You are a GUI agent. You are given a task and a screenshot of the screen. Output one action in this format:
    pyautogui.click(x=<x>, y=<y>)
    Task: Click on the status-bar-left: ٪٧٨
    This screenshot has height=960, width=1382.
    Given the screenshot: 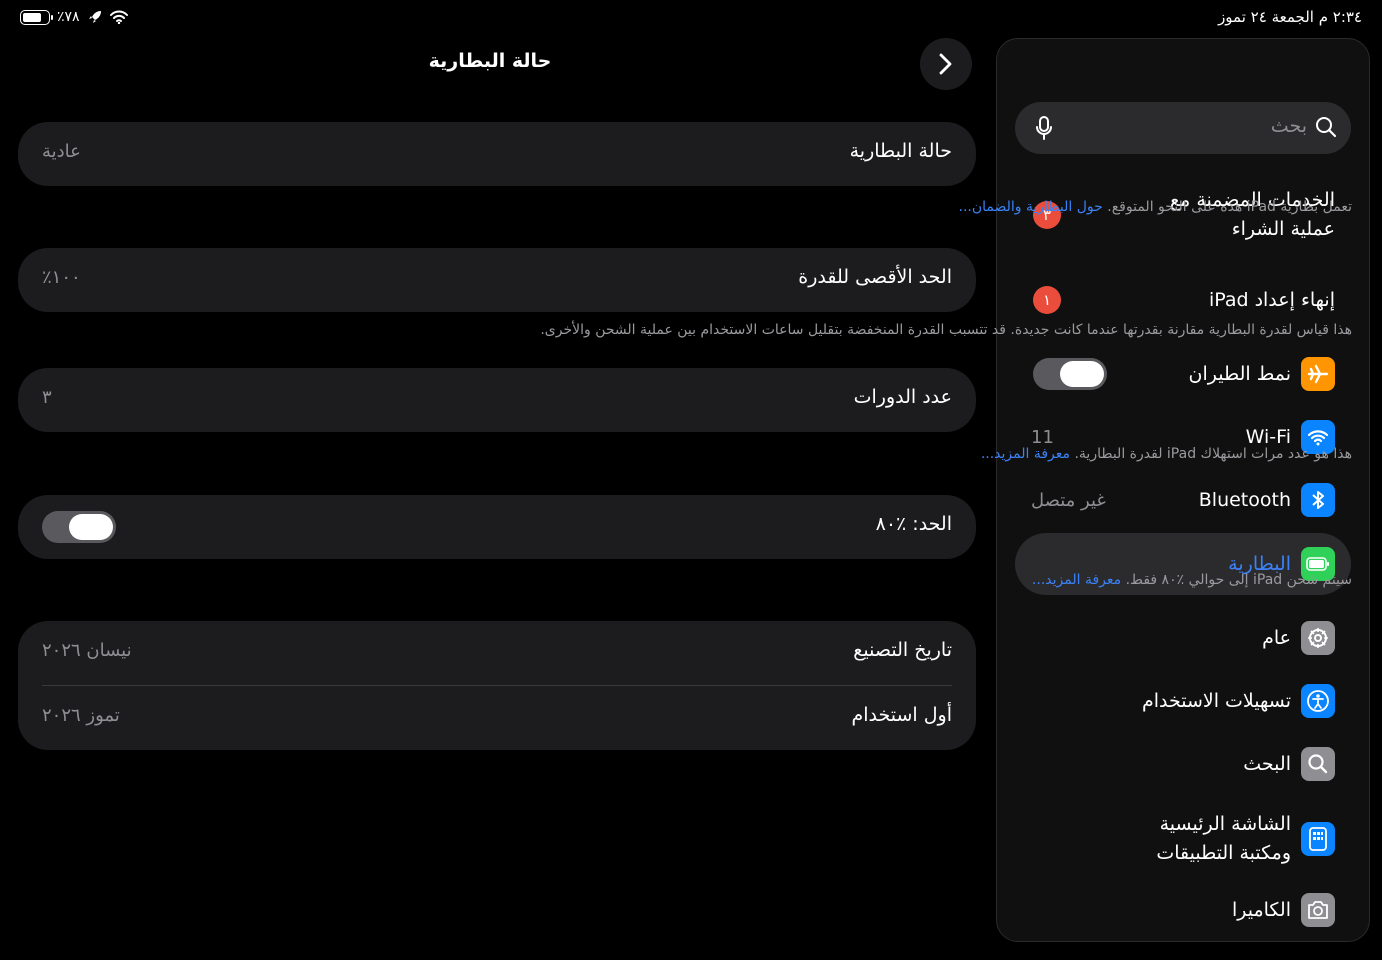 What is the action you would take?
    pyautogui.click(x=74, y=17)
    